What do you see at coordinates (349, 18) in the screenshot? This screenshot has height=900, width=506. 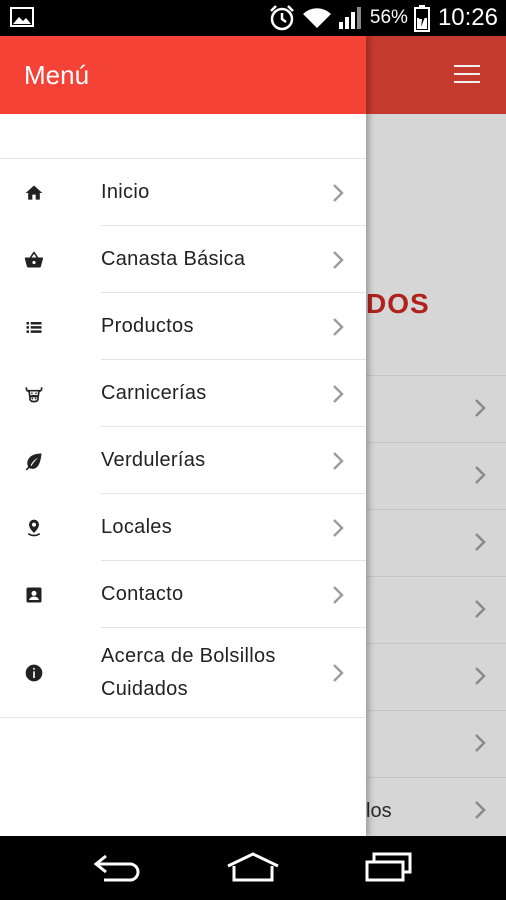 I see `signal-icon` at bounding box center [349, 18].